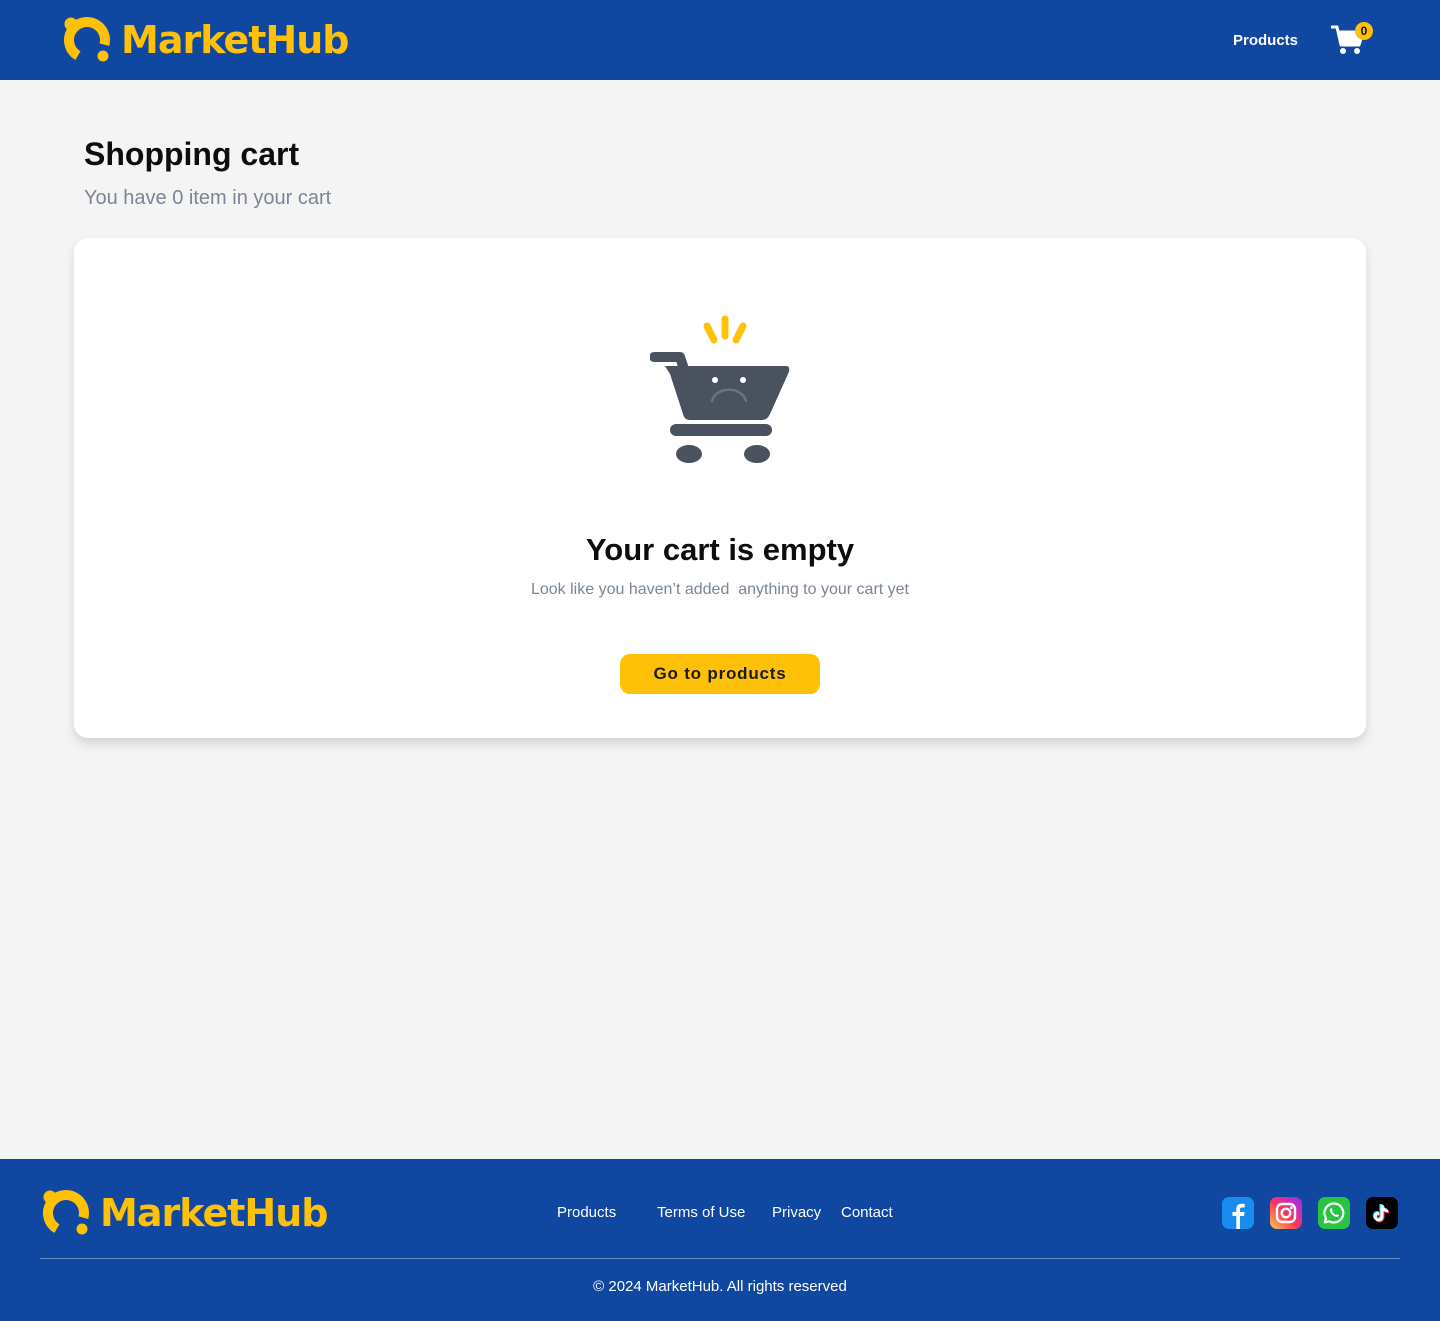 The height and width of the screenshot is (1321, 1440). I want to click on brand-logo: MarketHub, so click(205, 40).